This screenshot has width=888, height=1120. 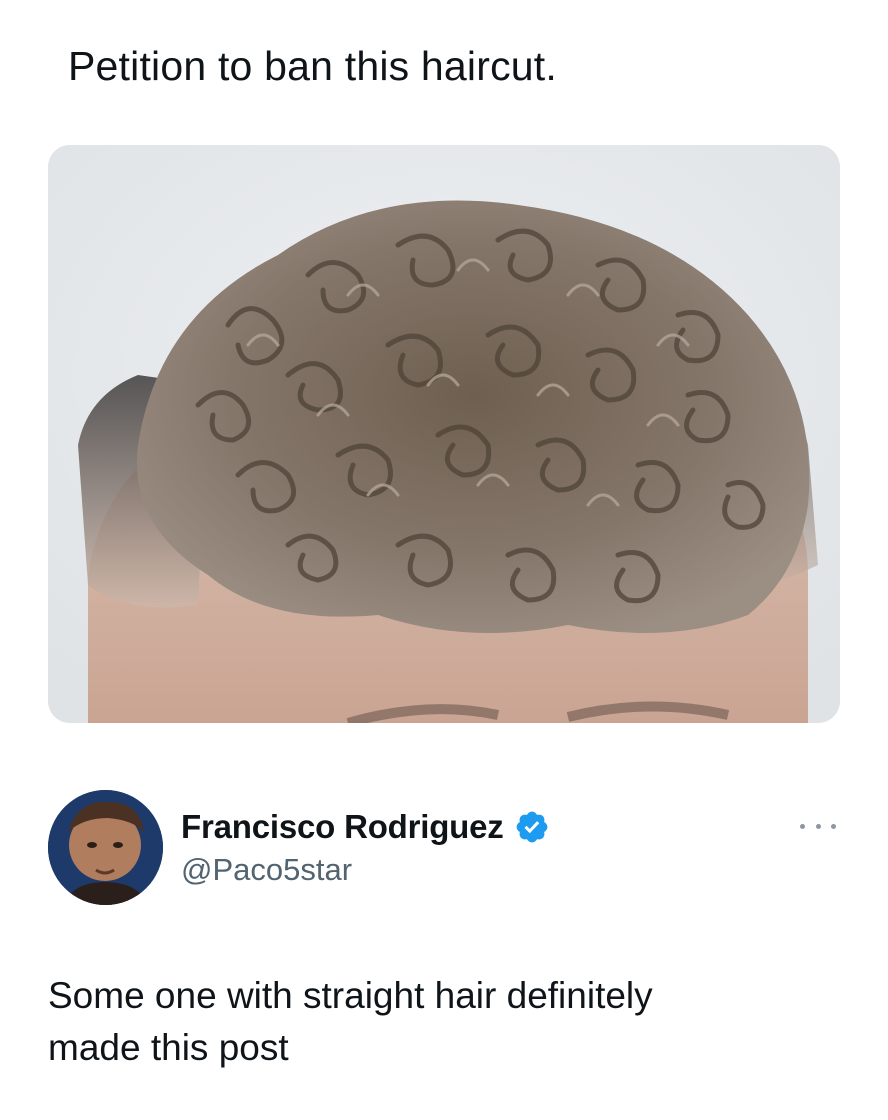 I want to click on avatar-icon, so click(x=105, y=847).